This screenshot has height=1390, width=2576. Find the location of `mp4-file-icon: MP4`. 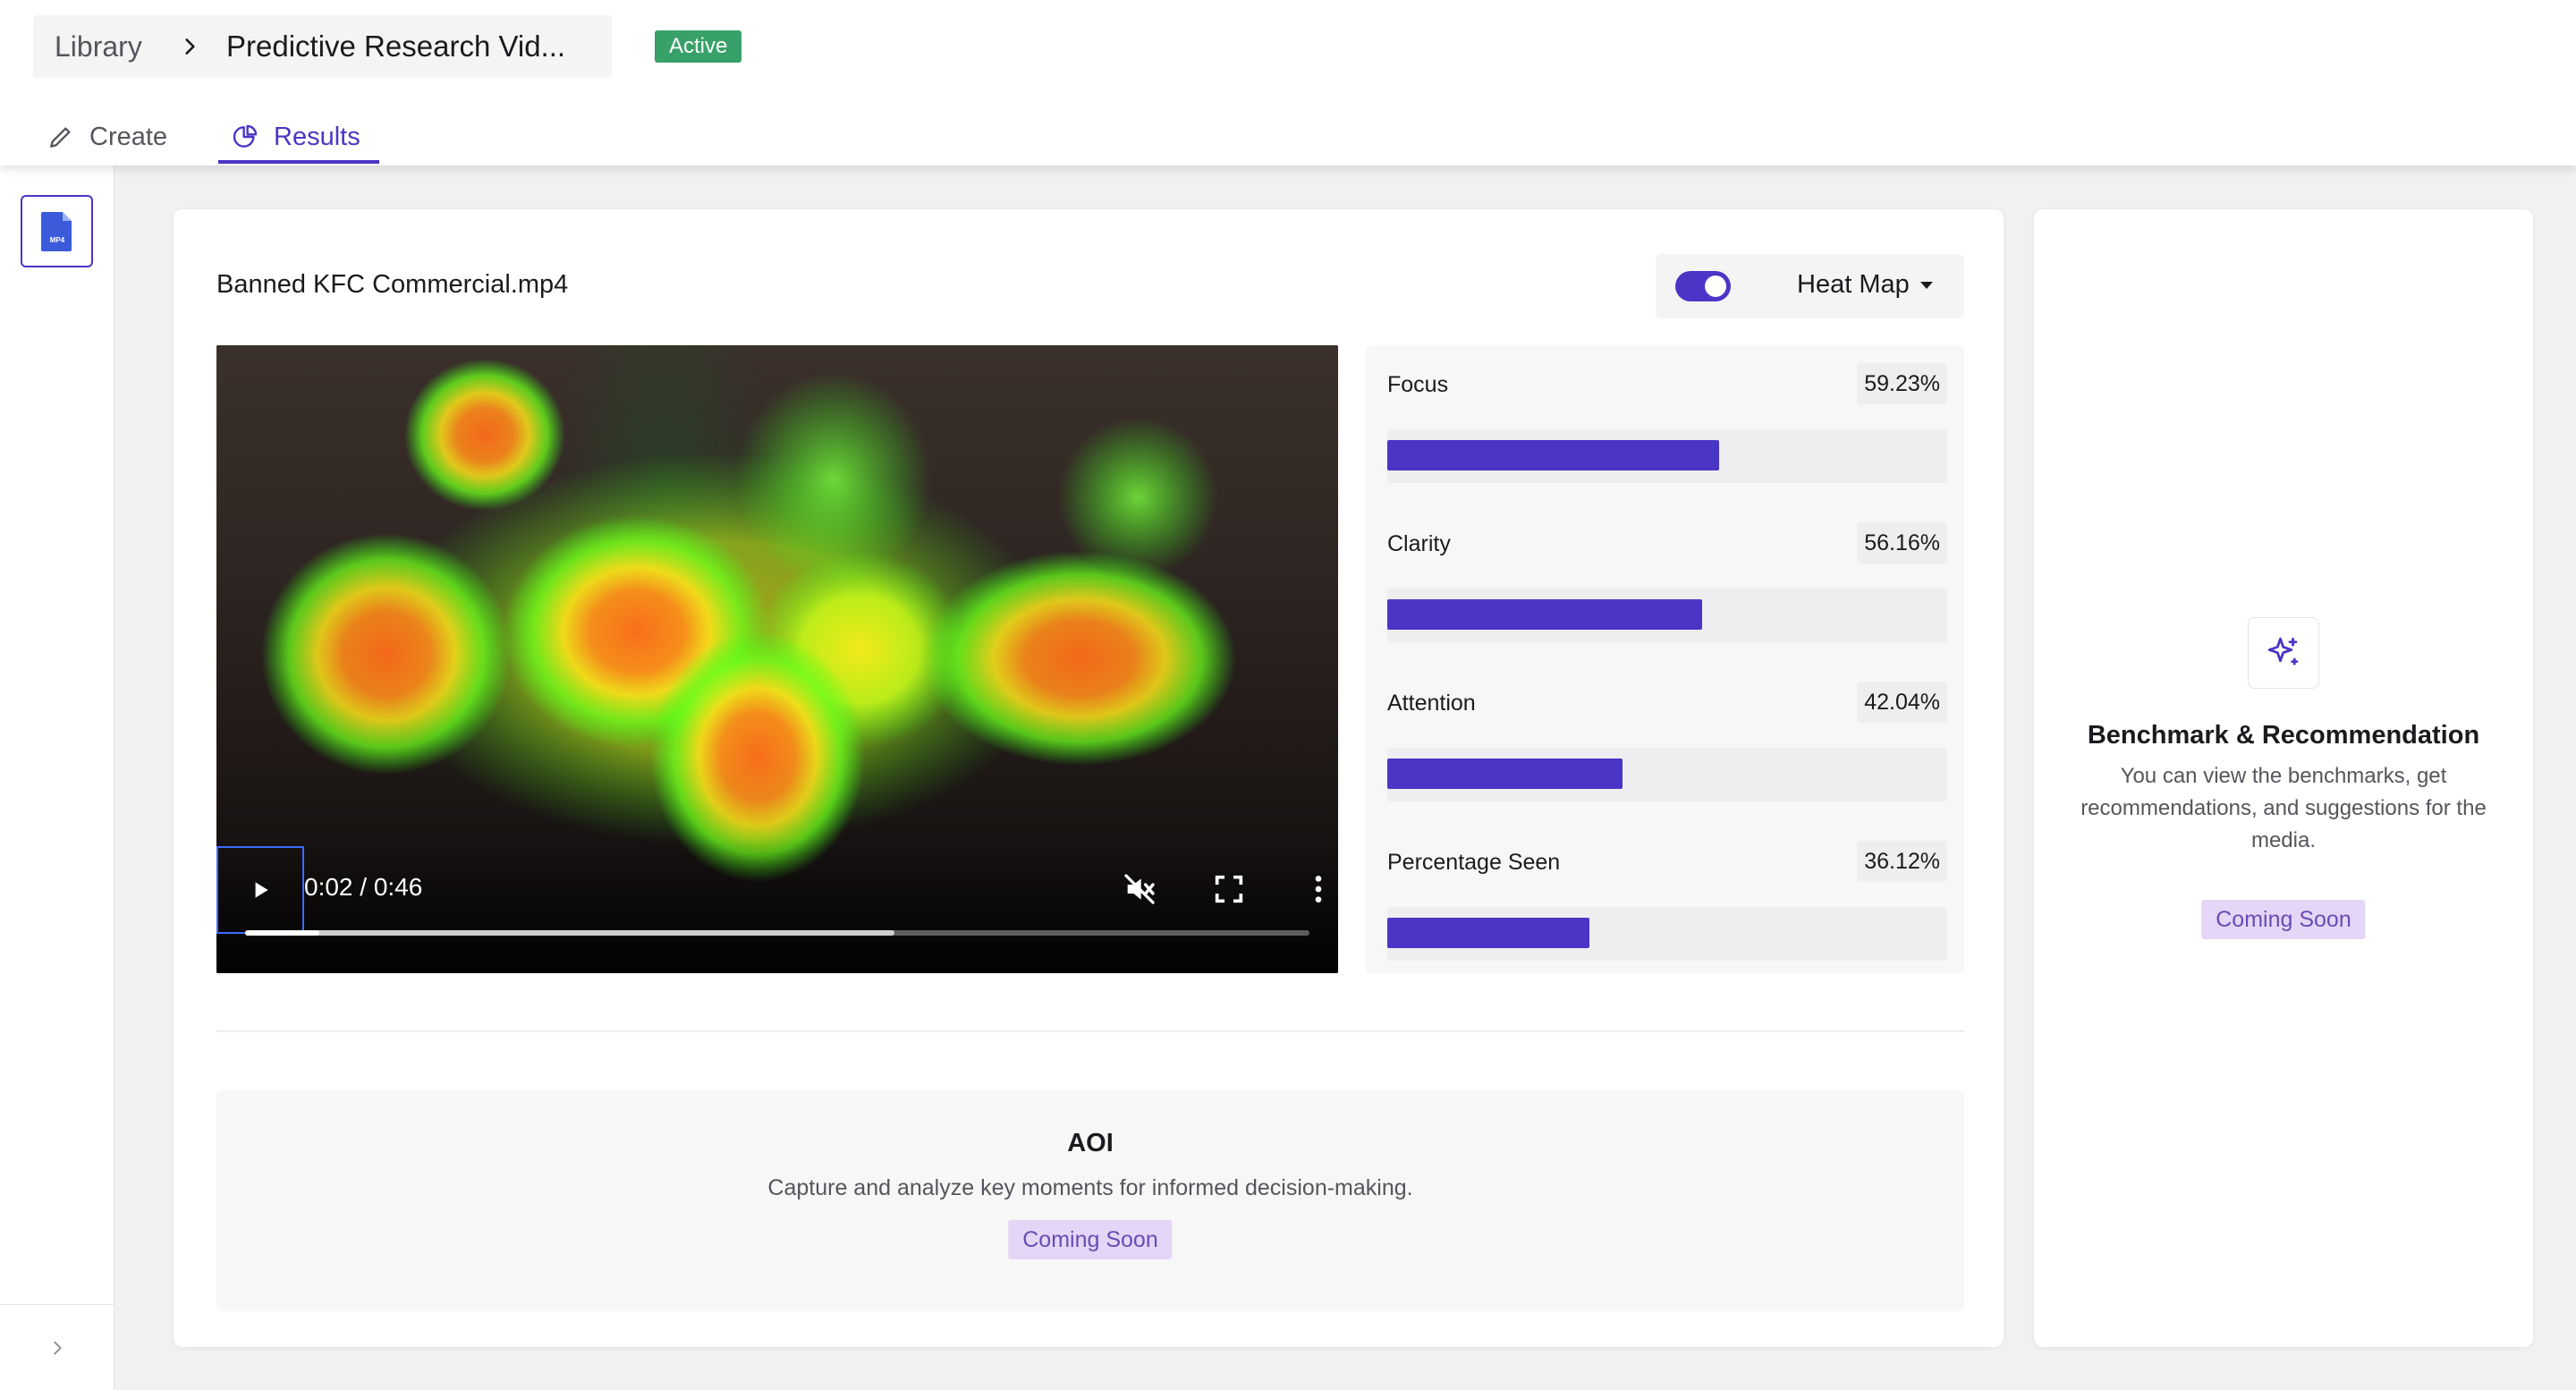

mp4-file-icon: MP4 is located at coordinates (56, 231).